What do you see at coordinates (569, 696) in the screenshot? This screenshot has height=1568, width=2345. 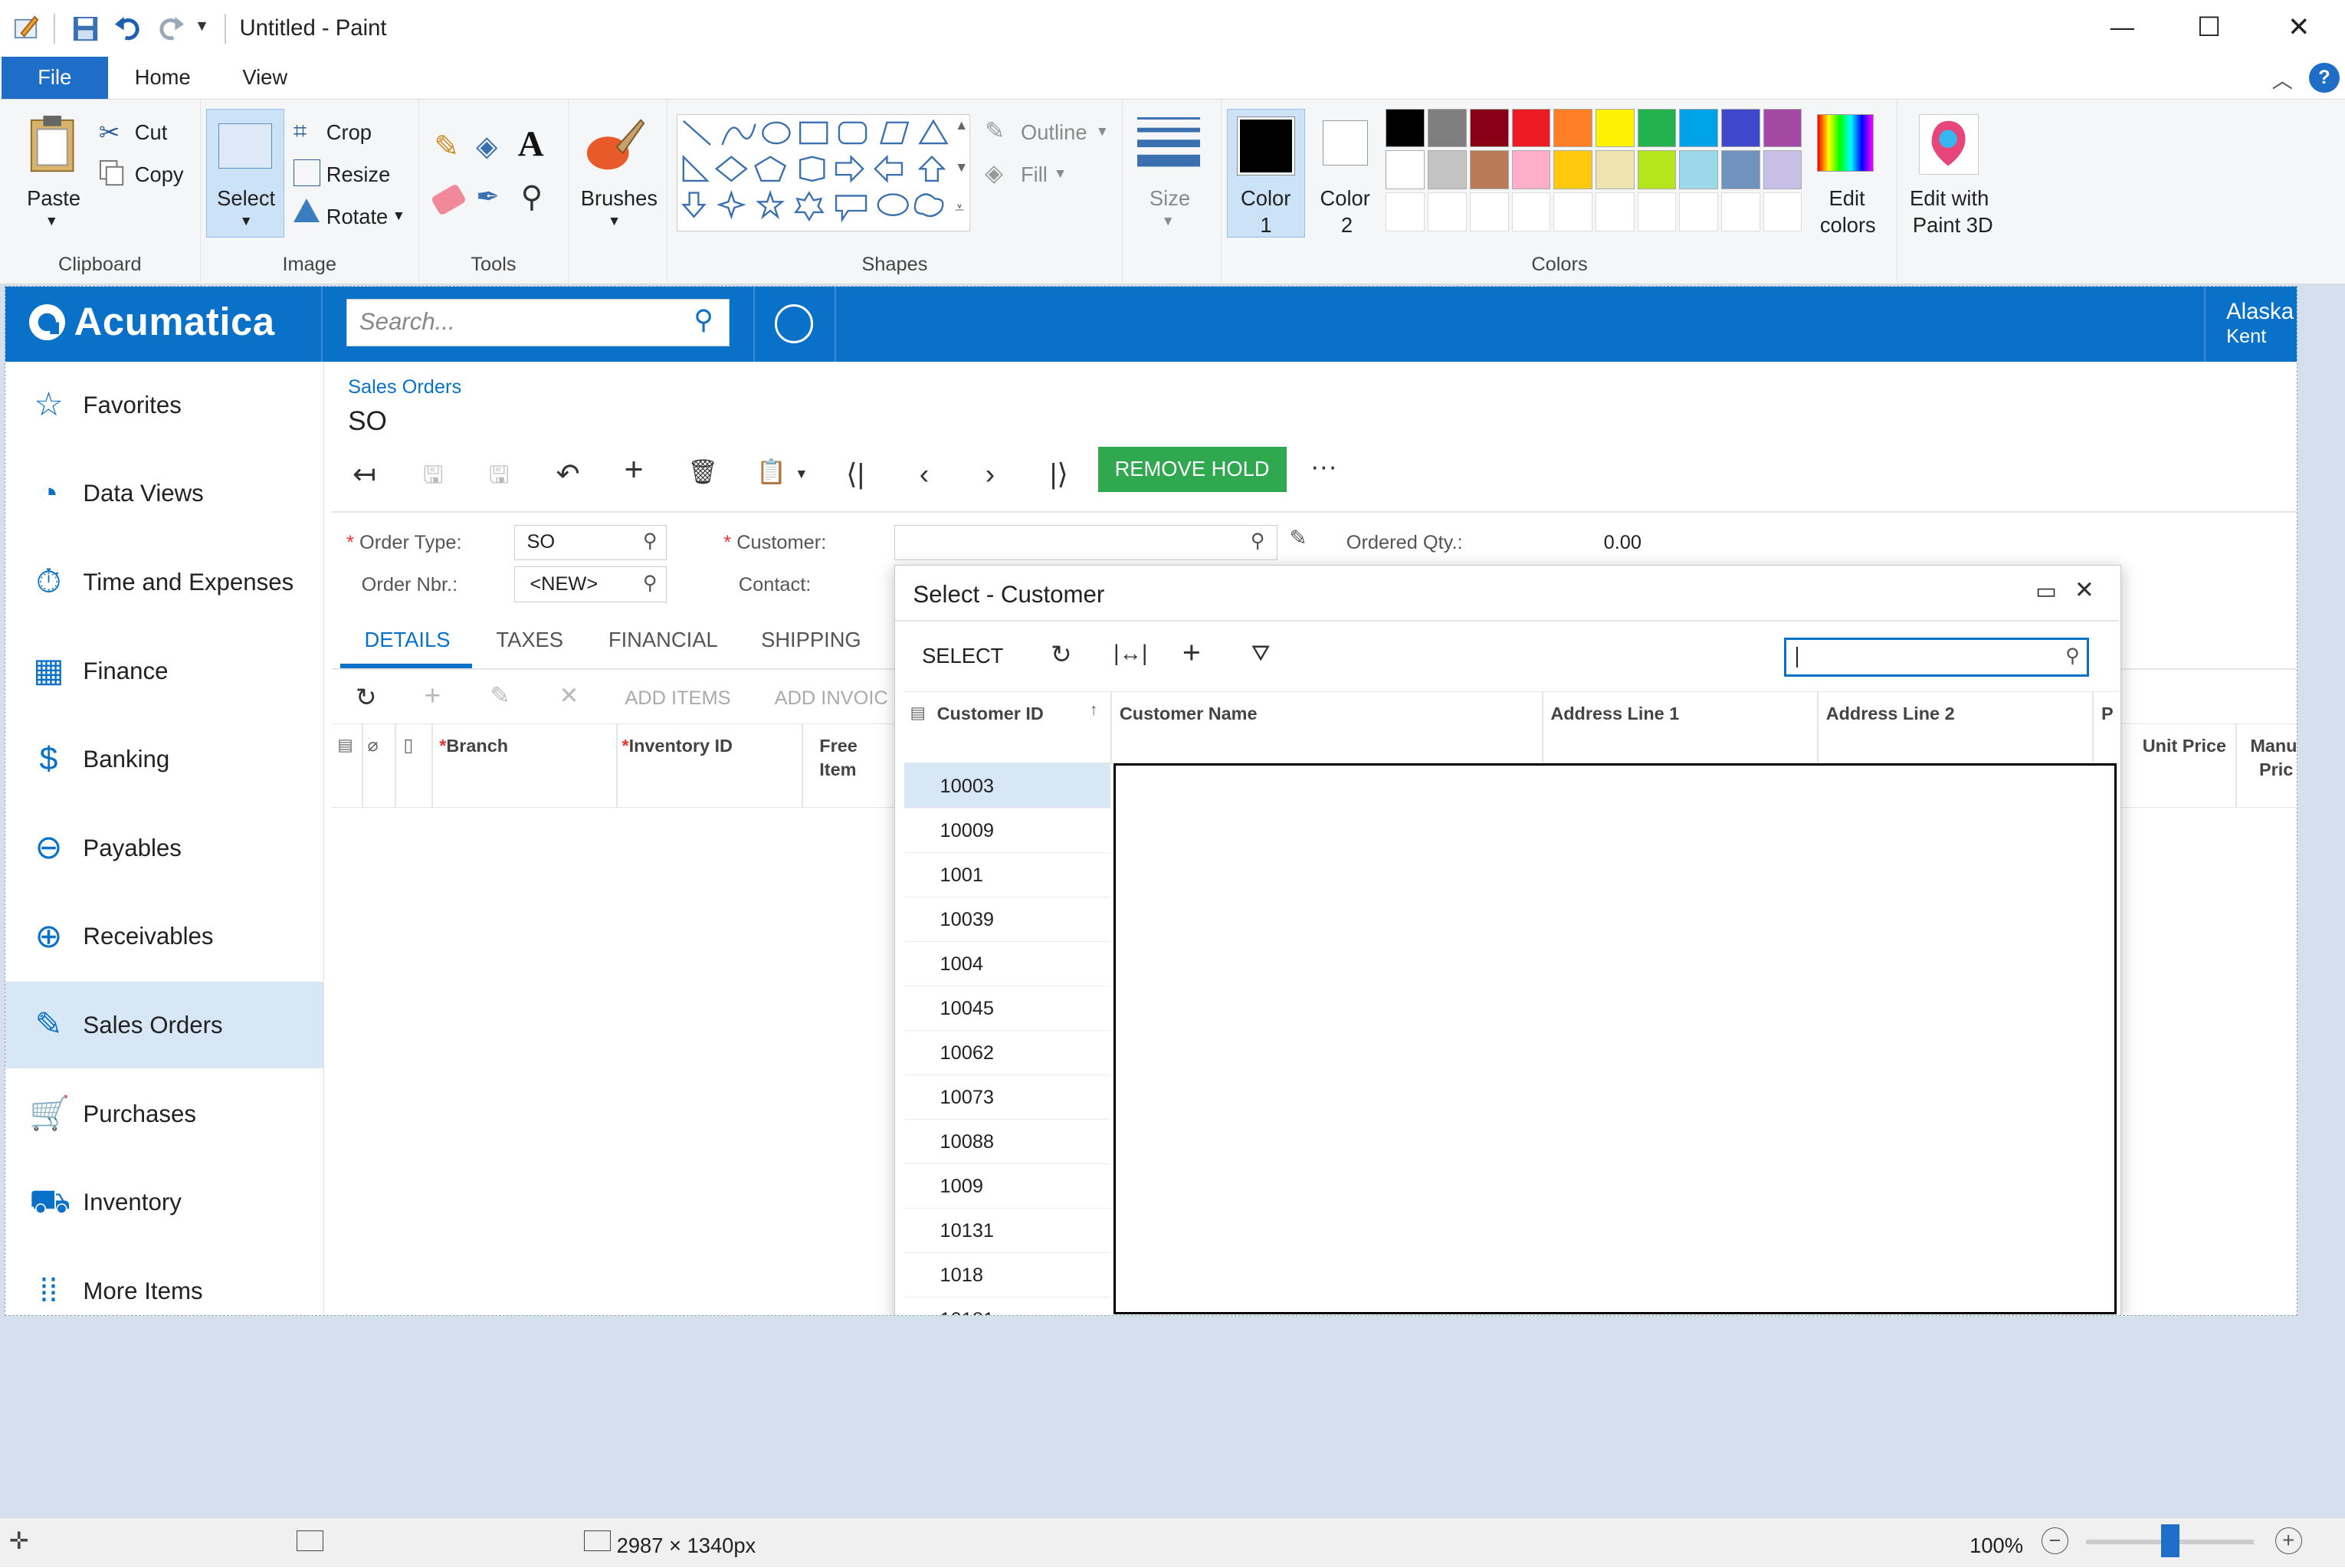 I see `delete-row-icon: ✕` at bounding box center [569, 696].